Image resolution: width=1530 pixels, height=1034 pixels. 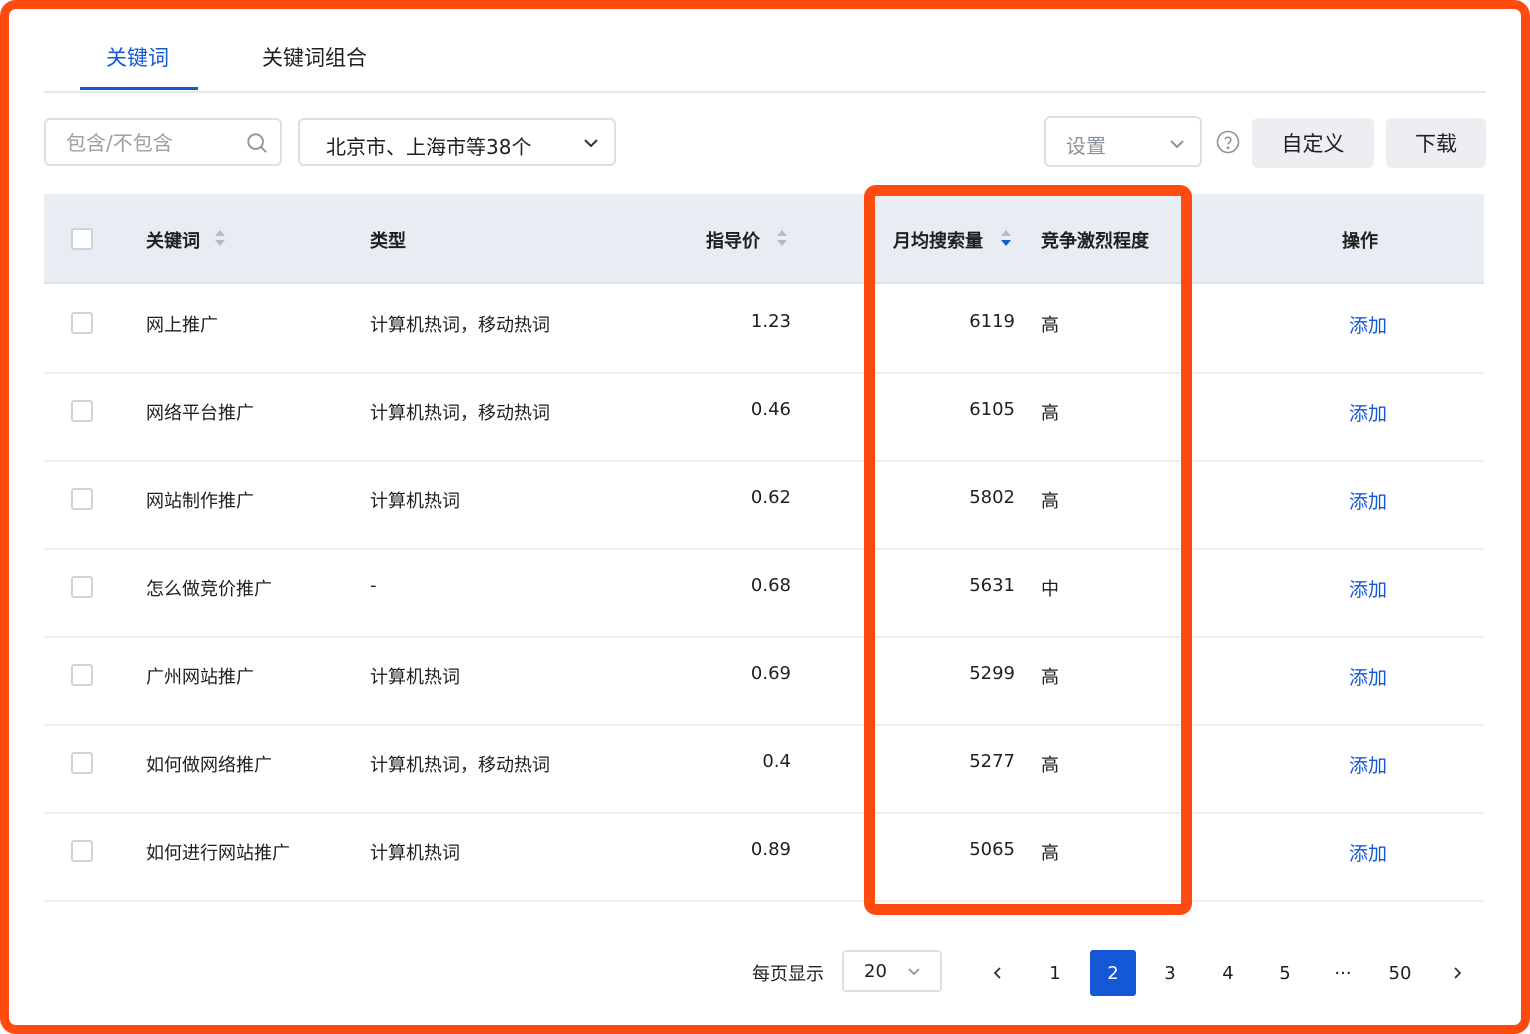 I want to click on cell-keyword: 广州网站推广, so click(x=200, y=677).